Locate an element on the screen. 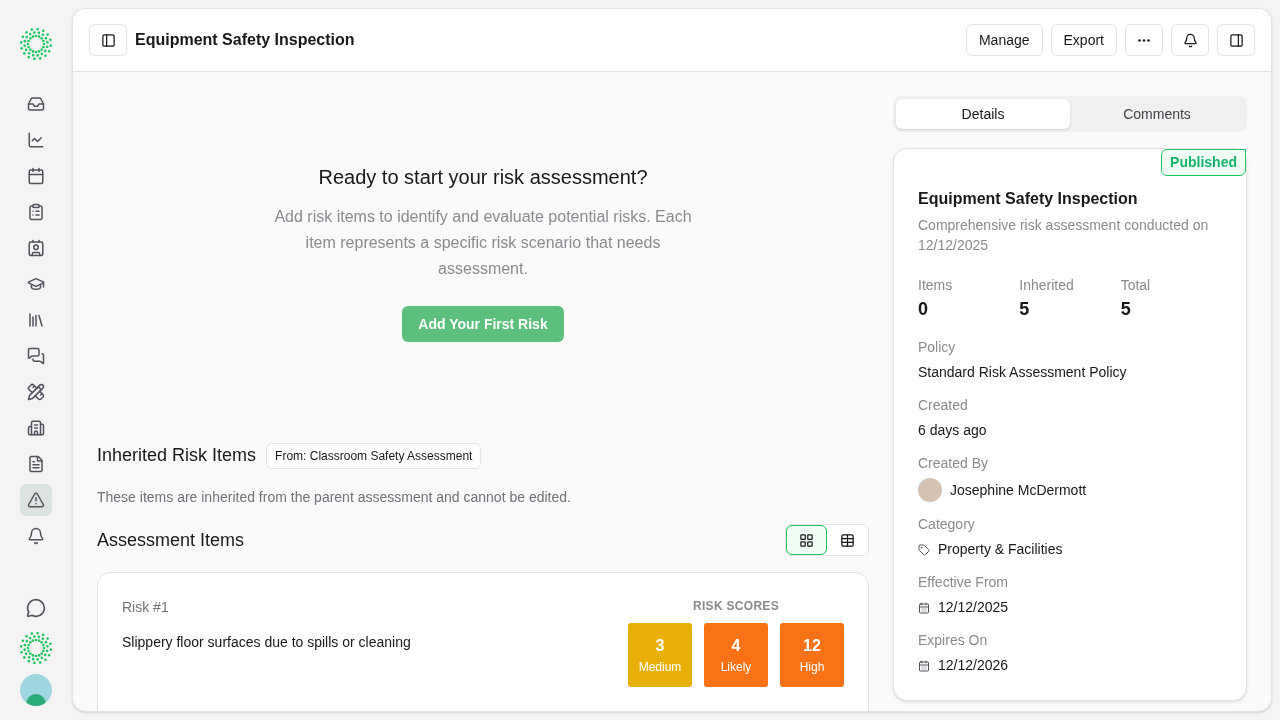 Image resolution: width=1280 pixels, height=720 pixels. source-badge: From: Classroom Safety Assessment is located at coordinates (374, 455).